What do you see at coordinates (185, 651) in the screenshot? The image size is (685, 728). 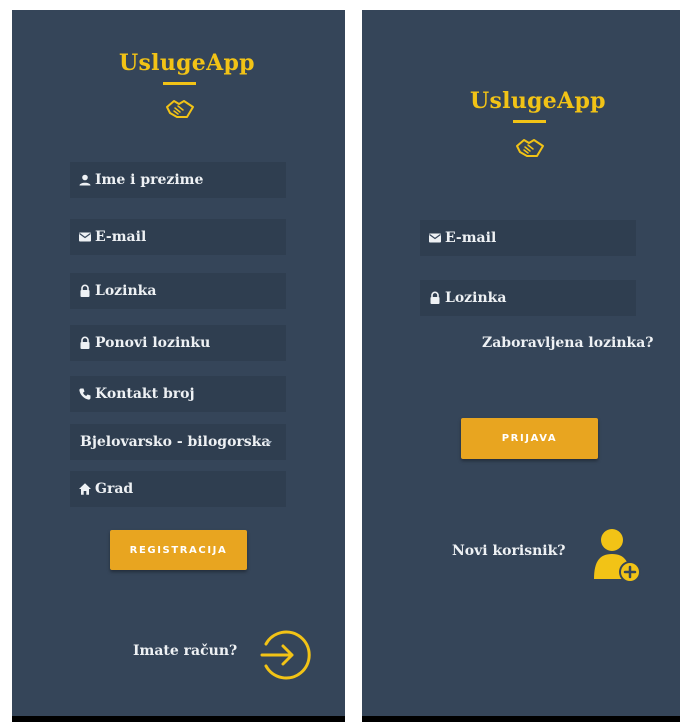 I see `have-account-text: Imate račun?` at bounding box center [185, 651].